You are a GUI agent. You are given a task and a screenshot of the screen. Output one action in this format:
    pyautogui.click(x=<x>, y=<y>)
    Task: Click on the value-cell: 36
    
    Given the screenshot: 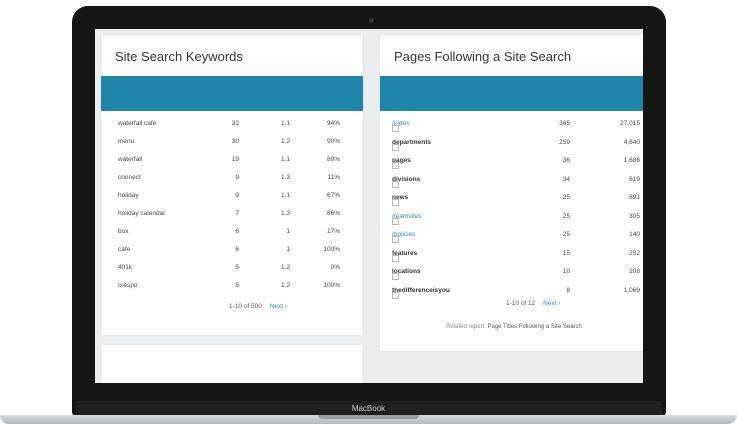 What is the action you would take?
    pyautogui.click(x=566, y=160)
    